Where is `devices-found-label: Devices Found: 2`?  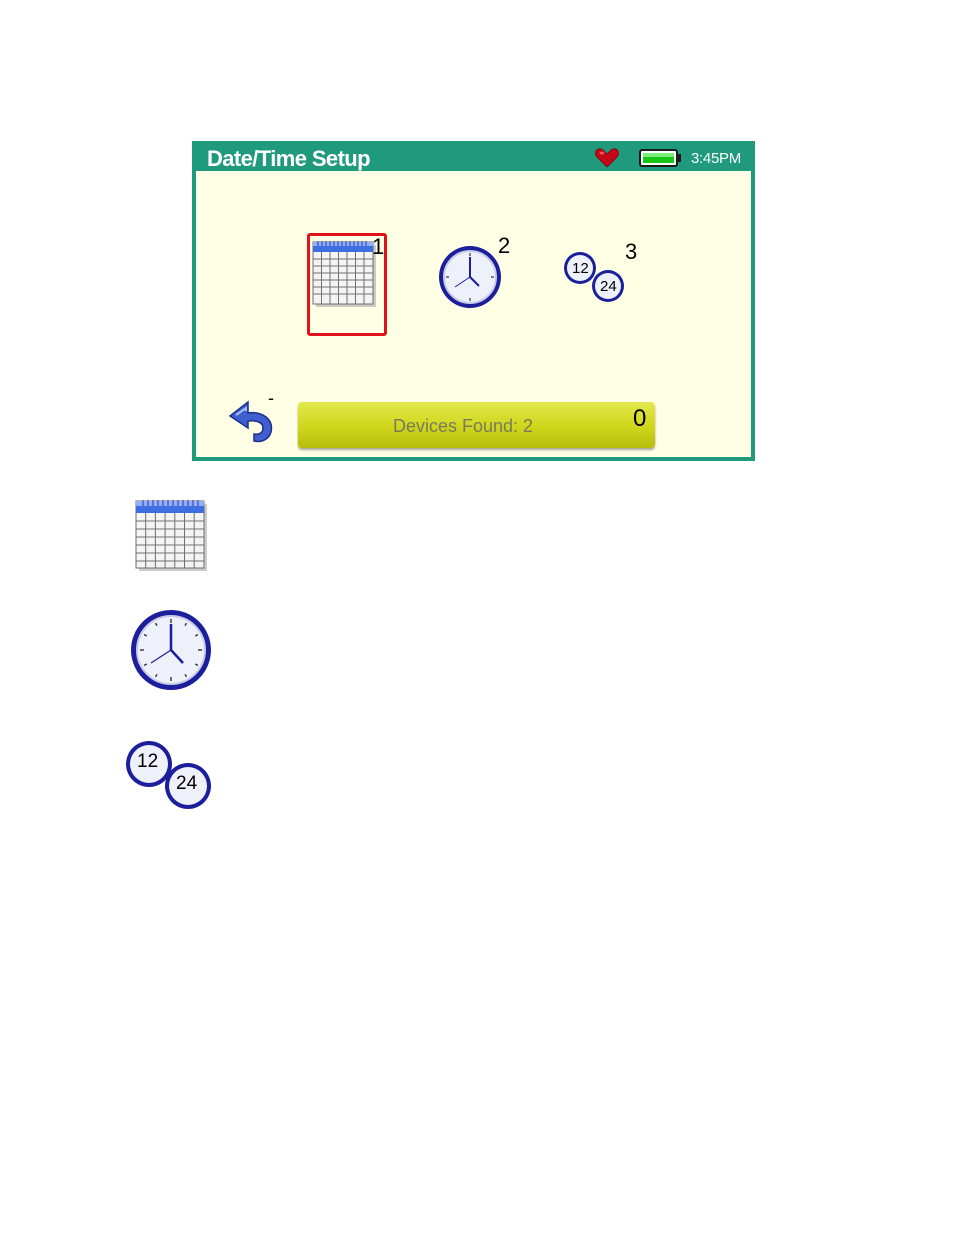 devices-found-label: Devices Found: 2 is located at coordinates (463, 426).